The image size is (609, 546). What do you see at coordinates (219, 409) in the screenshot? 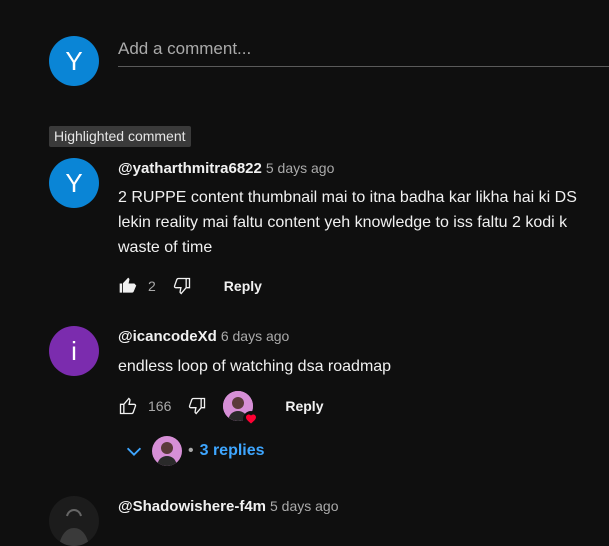
I see `comment-actions: 166 Reply` at bounding box center [219, 409].